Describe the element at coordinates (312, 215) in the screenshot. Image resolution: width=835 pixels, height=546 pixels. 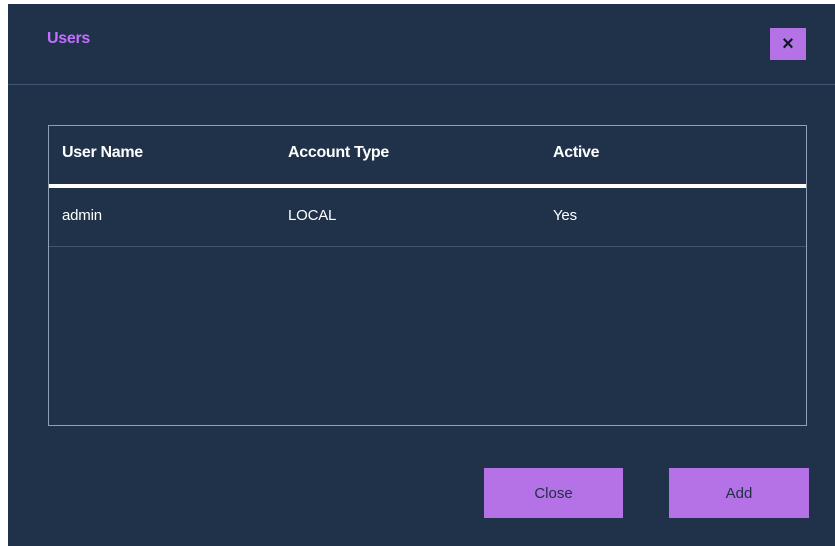
I see `cell-account-type: LOCAL` at that location.